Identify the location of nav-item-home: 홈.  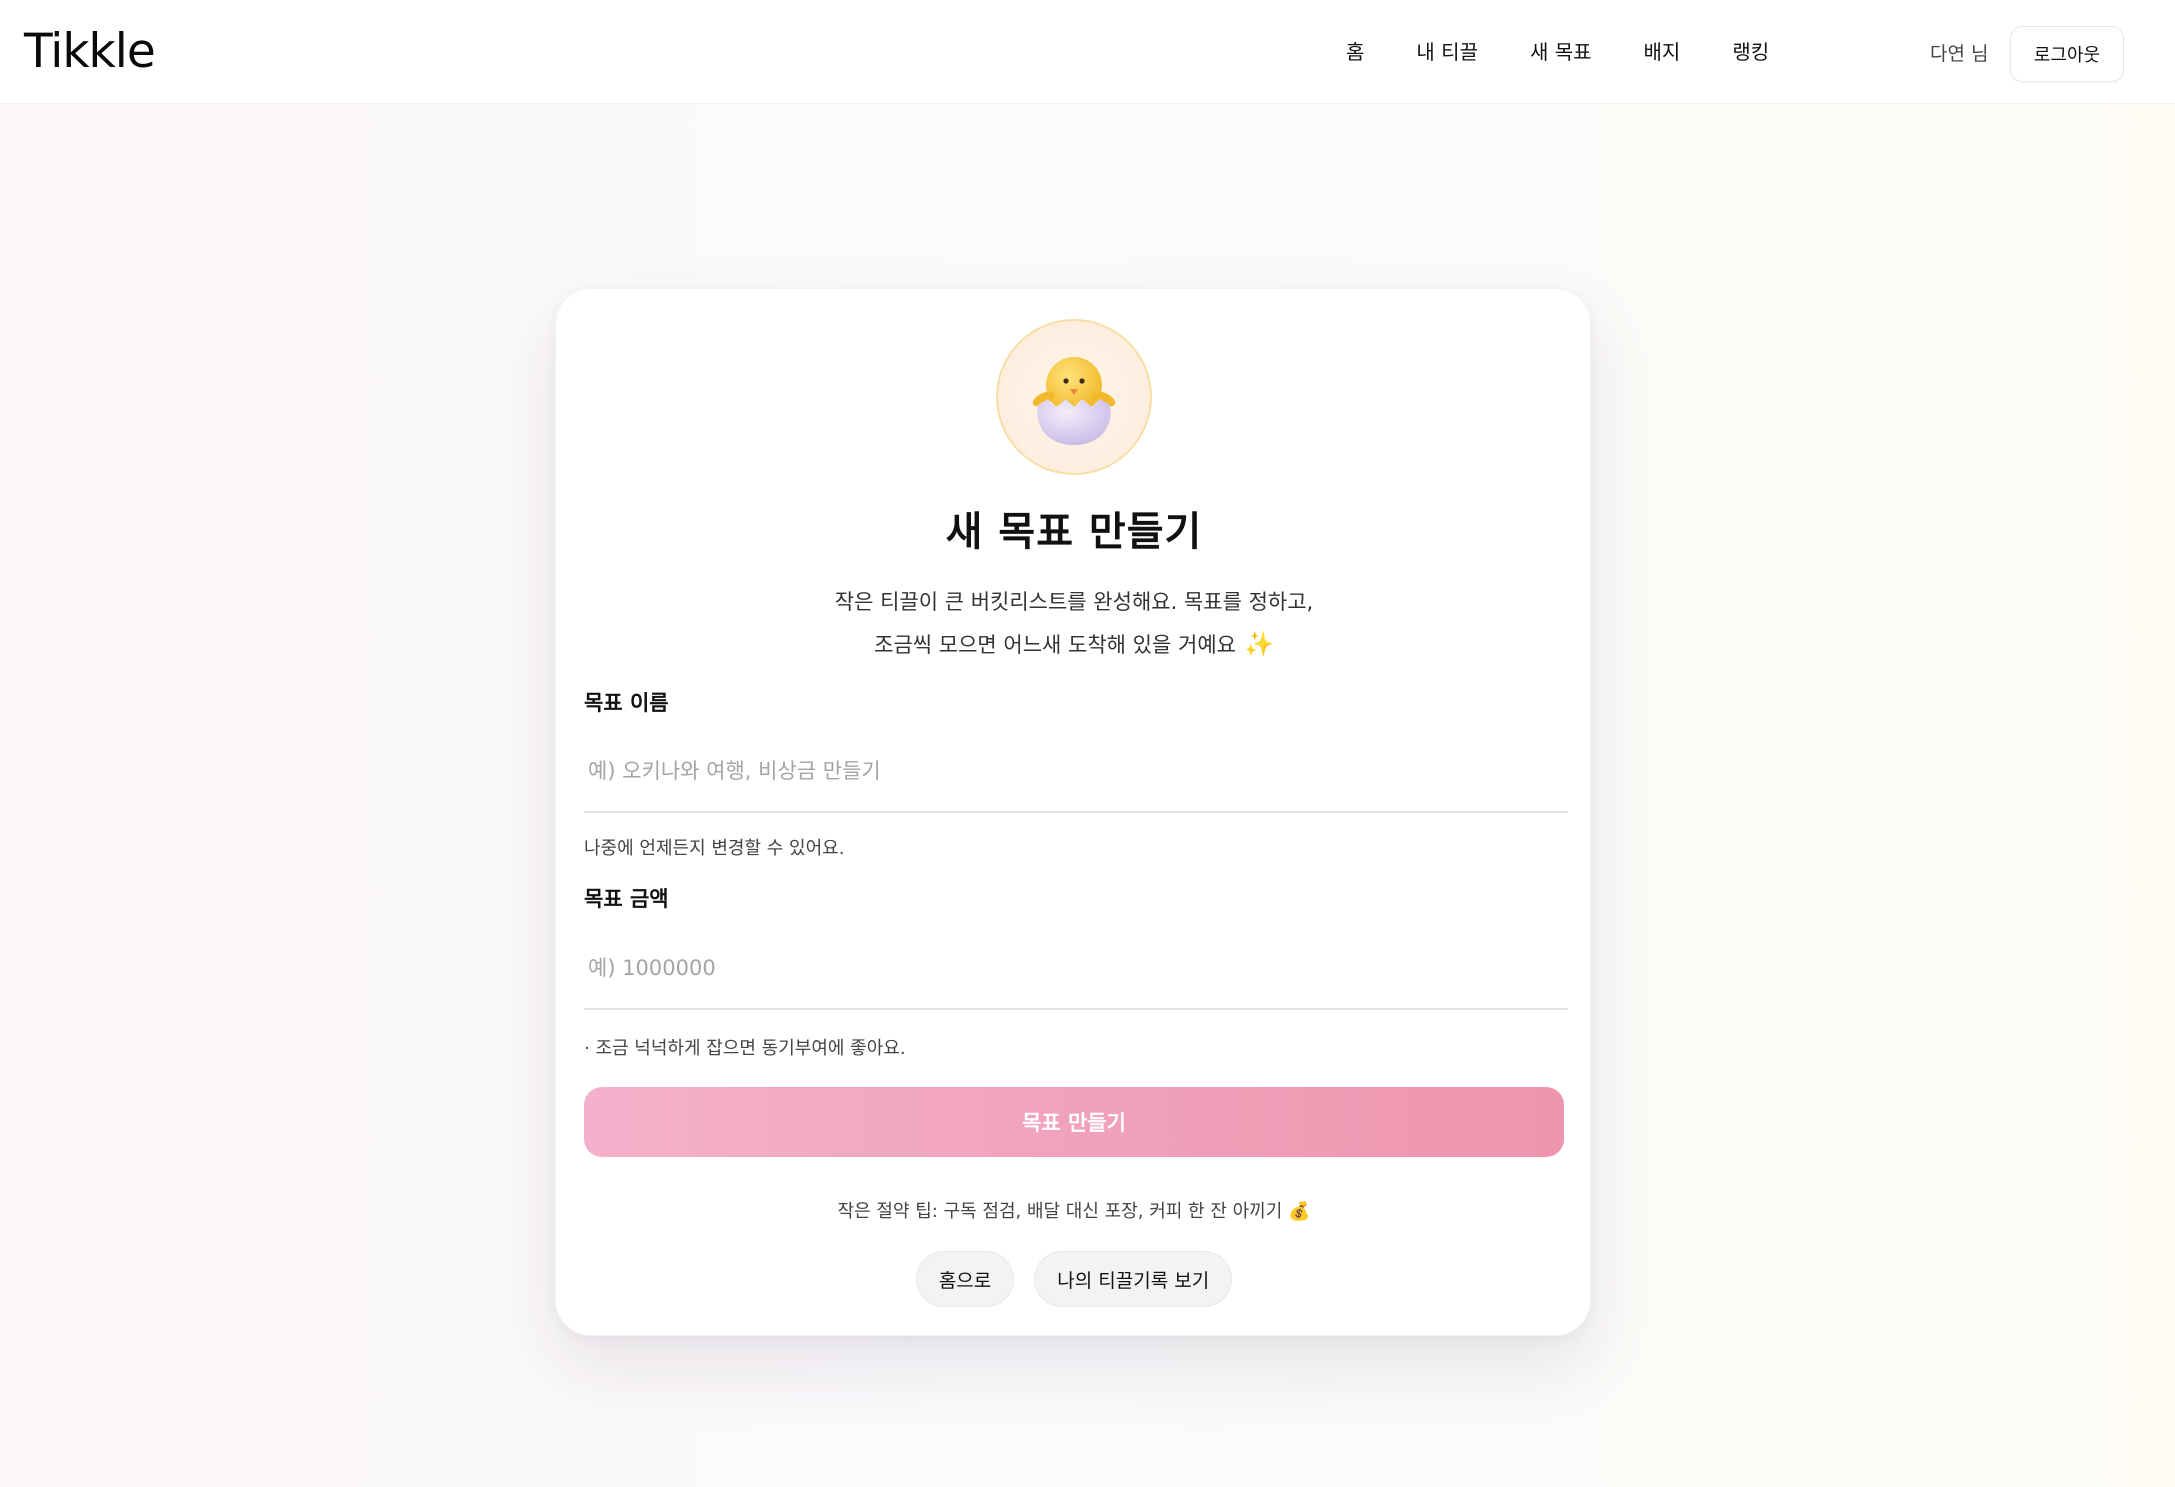
(1355, 52).